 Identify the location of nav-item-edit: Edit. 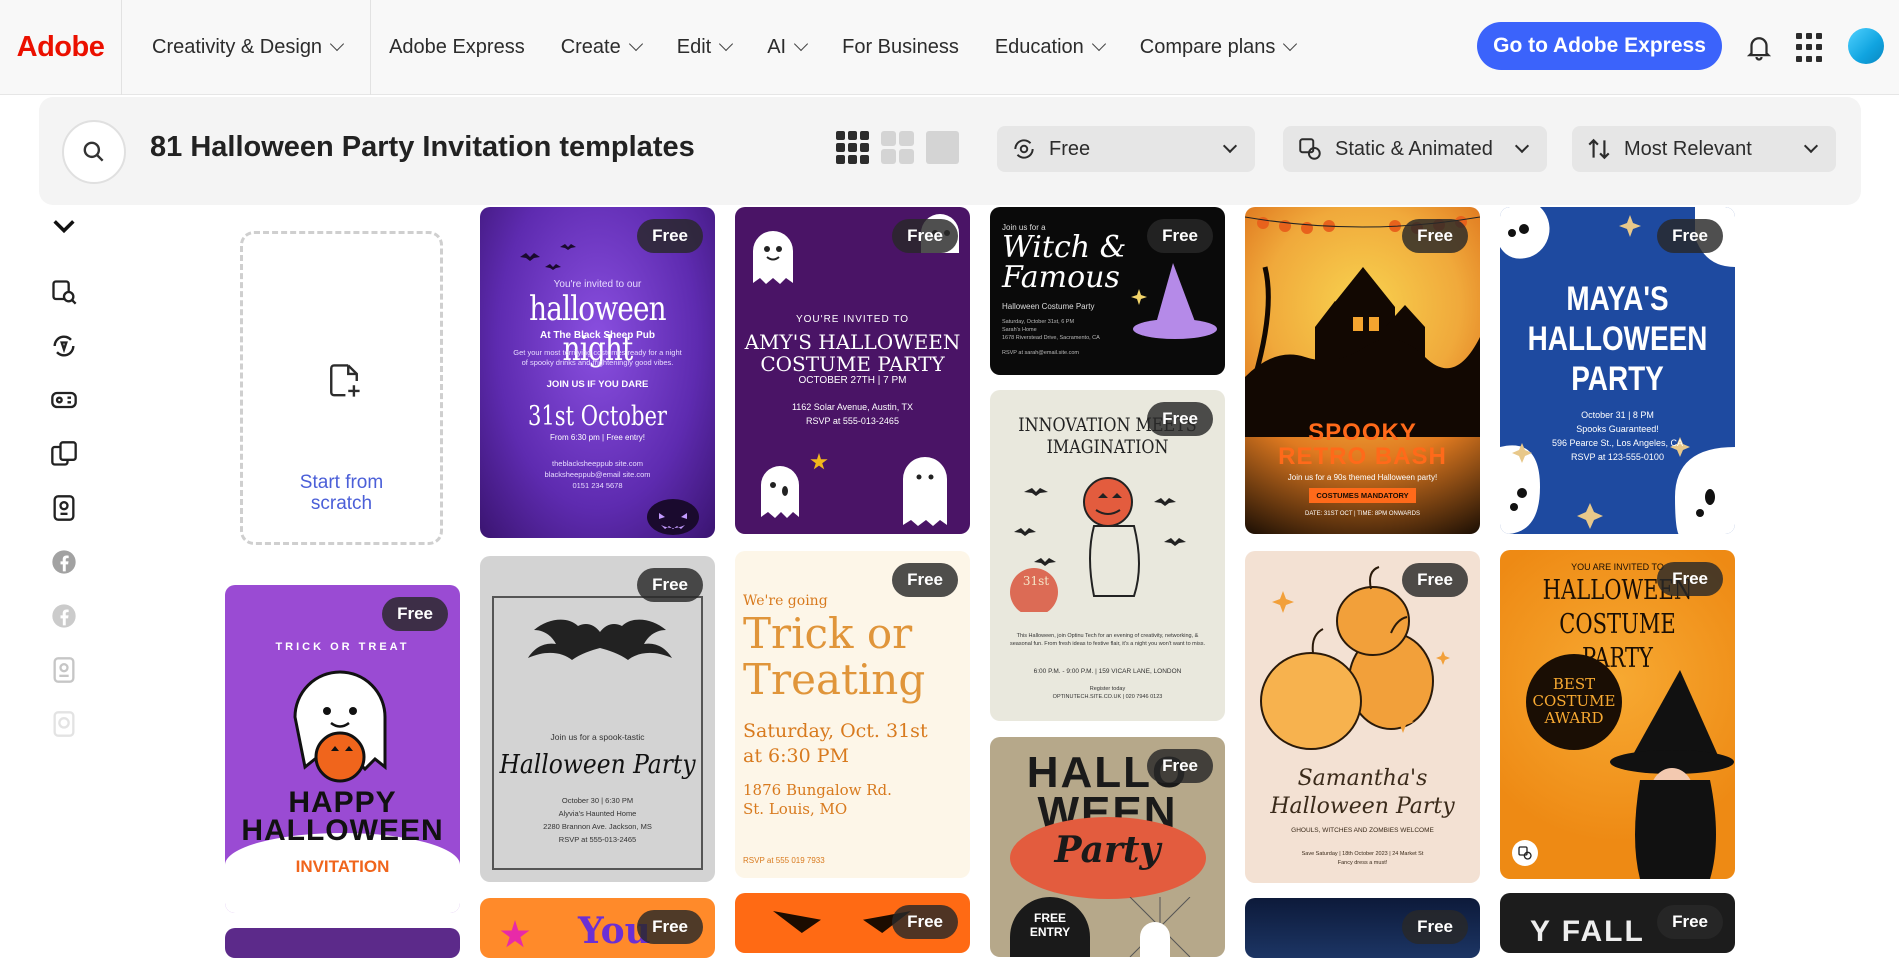
(705, 47).